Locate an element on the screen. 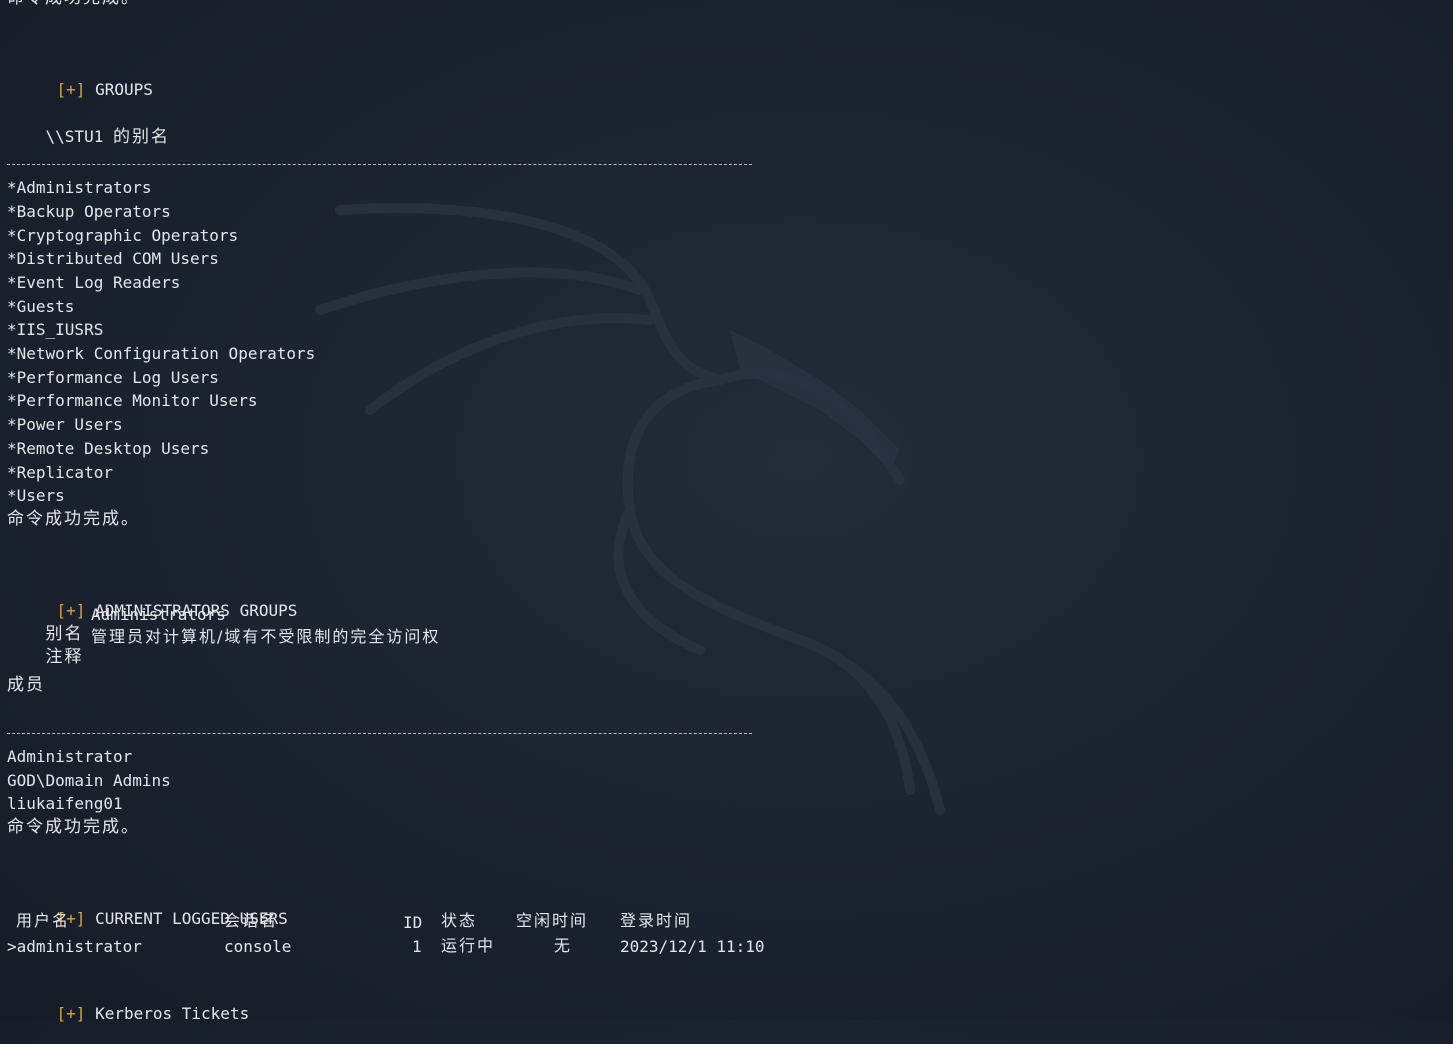  top-partial-line: 命令成功完成。 is located at coordinates (73, 4).